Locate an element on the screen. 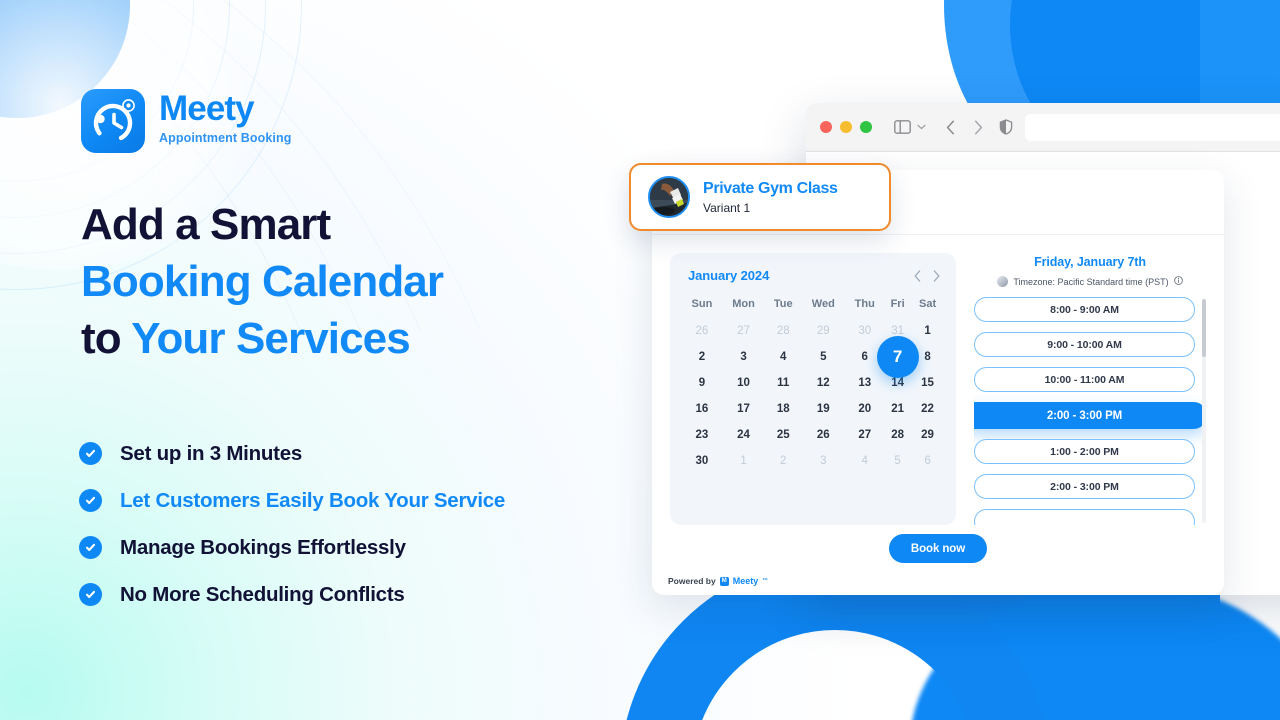 The width and height of the screenshot is (1280, 720). calendar-weekday-row: Sun Mon Tue Wed Thu Fri Sat is located at coordinates (813, 306).